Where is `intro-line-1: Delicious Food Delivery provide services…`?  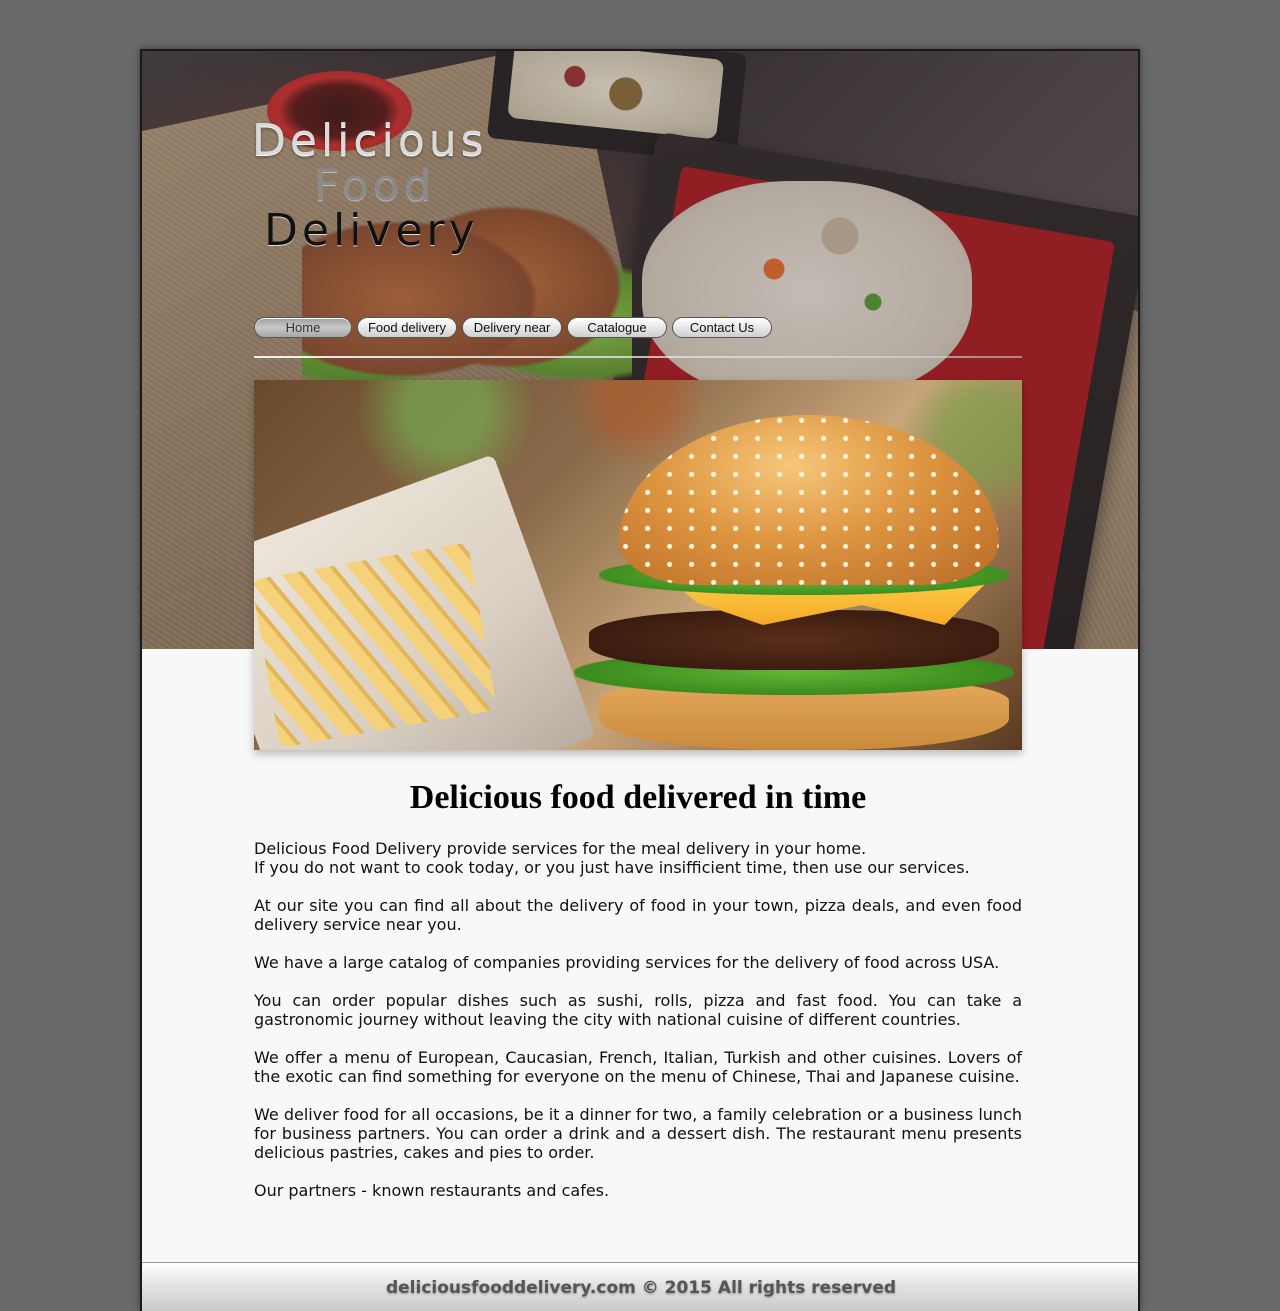 intro-line-1: Delicious Food Delivery provide services… is located at coordinates (560, 849).